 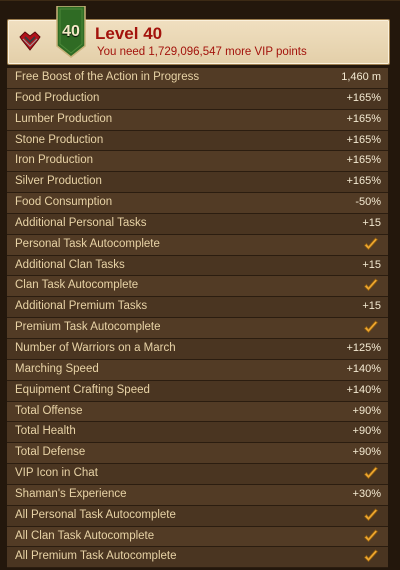 I want to click on bonus-label: Number of Warriors on a March, so click(x=95, y=347).